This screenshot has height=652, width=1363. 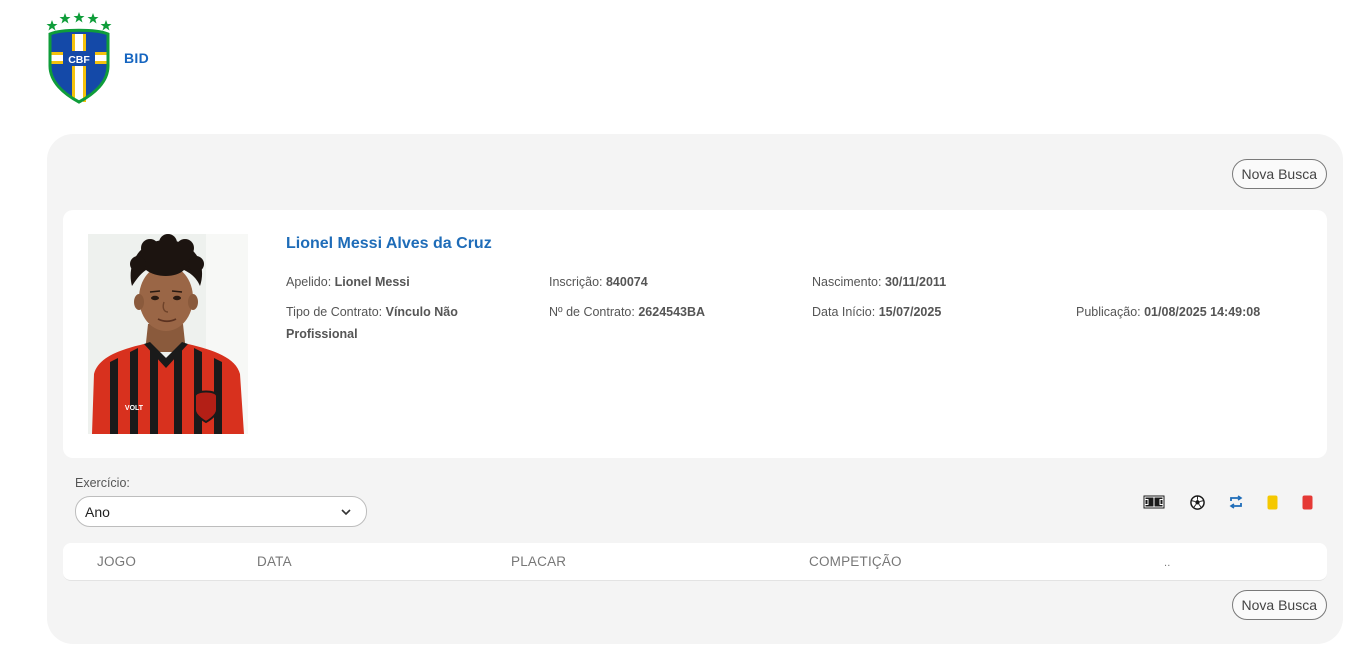 I want to click on column-competition: COMPETIÇÃO, so click(x=855, y=561).